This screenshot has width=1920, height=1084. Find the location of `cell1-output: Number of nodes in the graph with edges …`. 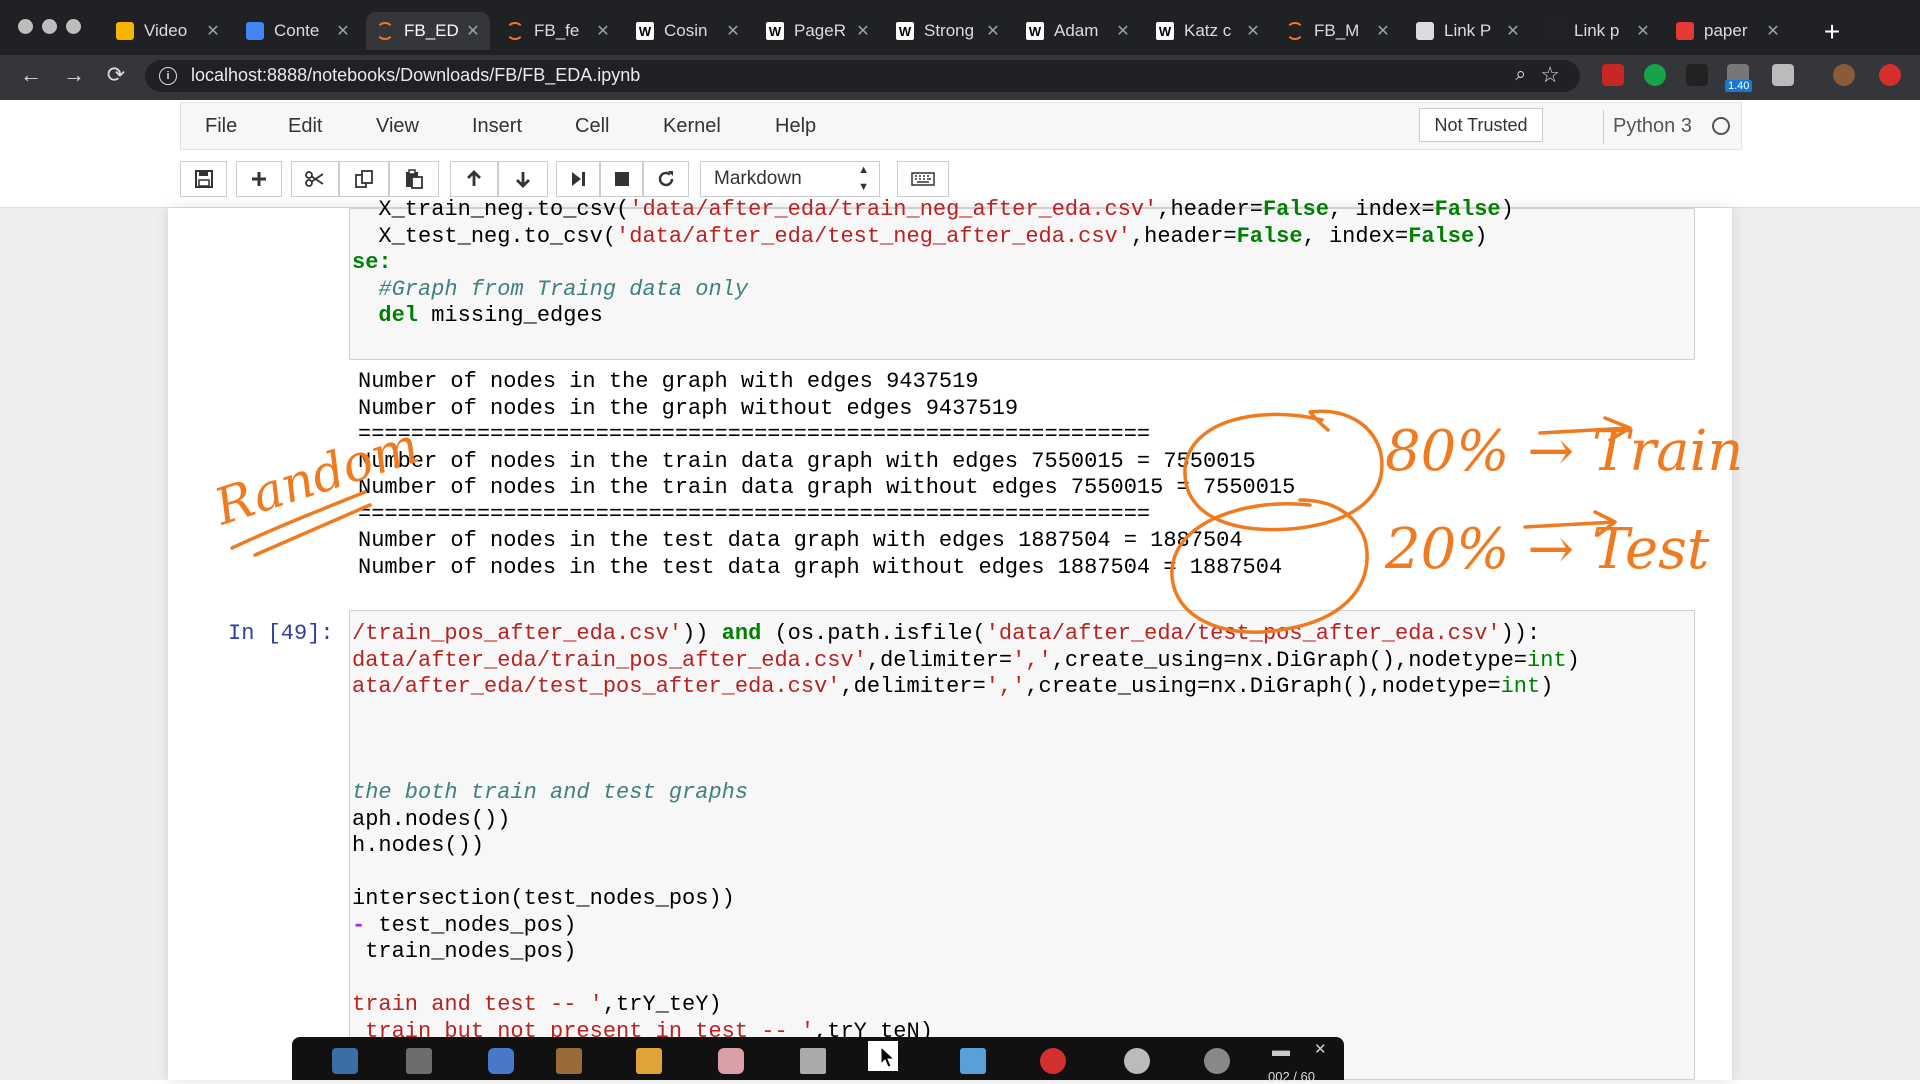

cell1-output: Number of nodes in the graph with edges … is located at coordinates (826, 475).